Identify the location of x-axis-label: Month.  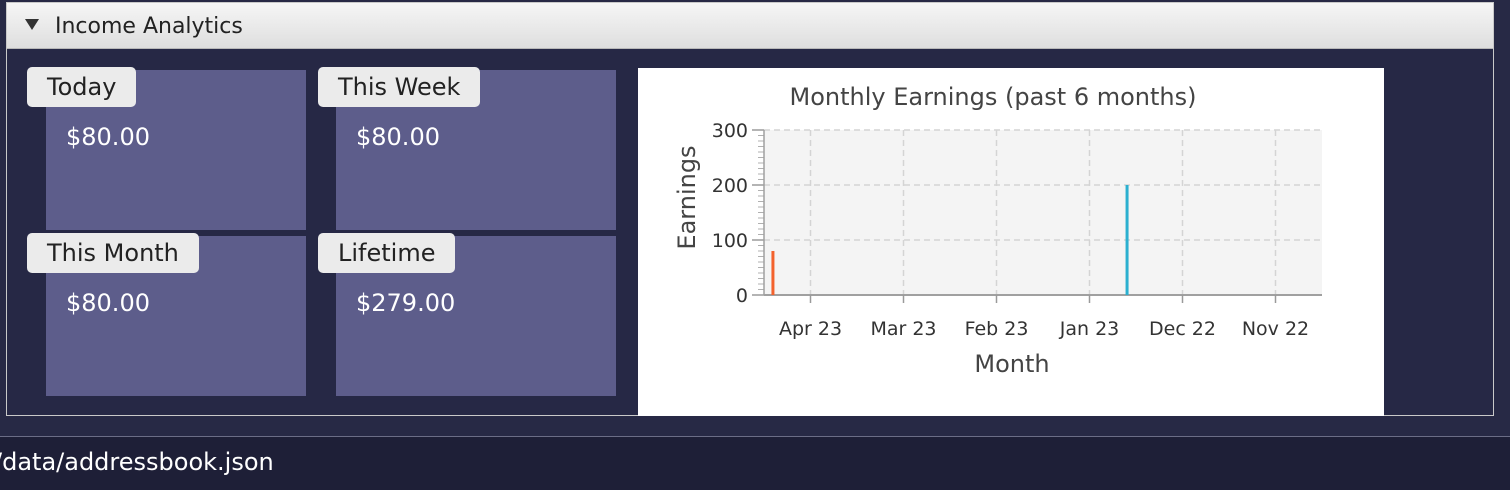
(1011, 364).